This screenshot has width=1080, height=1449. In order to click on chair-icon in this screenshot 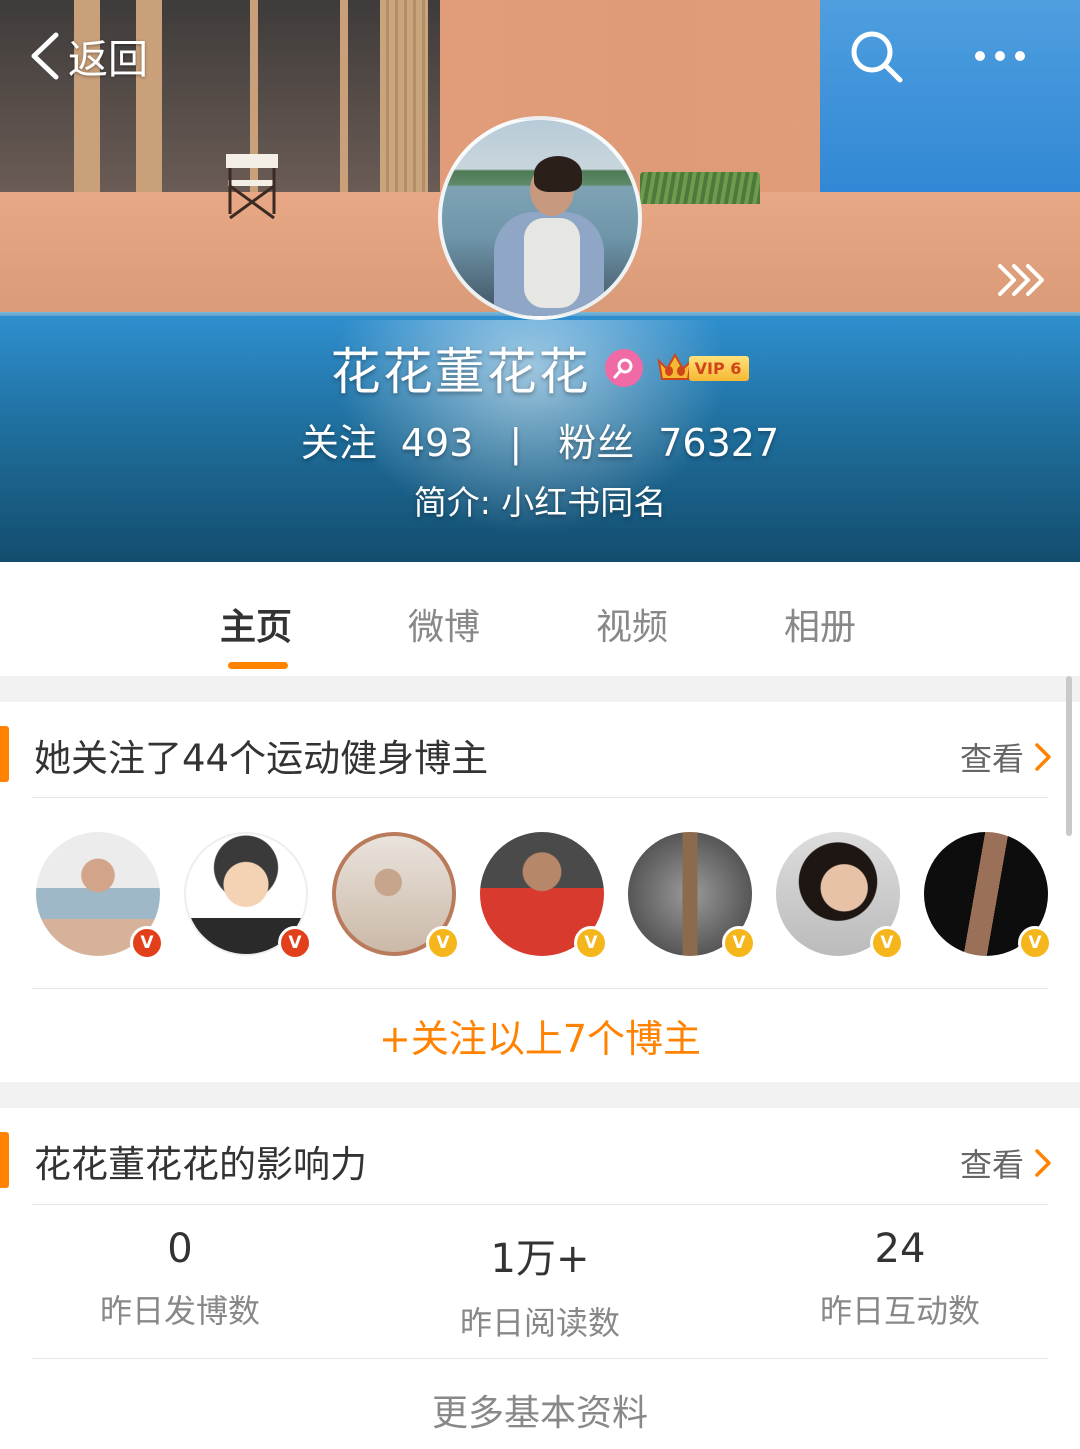, I will do `click(252, 187)`.